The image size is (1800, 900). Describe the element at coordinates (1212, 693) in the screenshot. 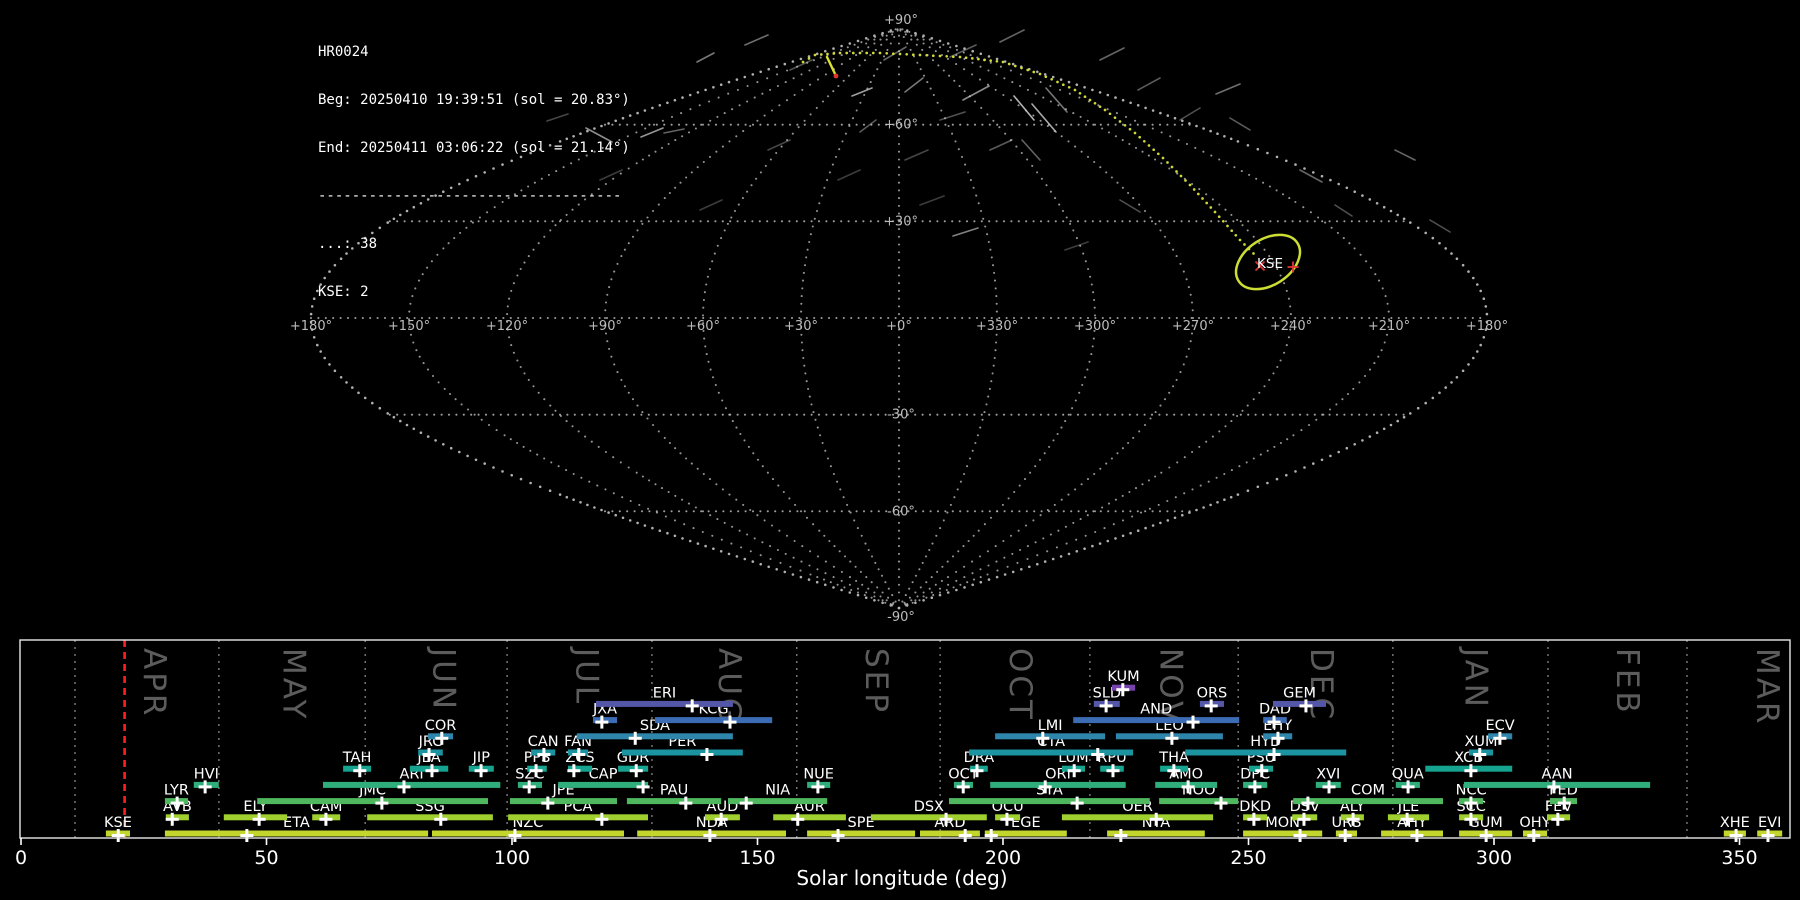

I see `svg-text: ORS` at that location.